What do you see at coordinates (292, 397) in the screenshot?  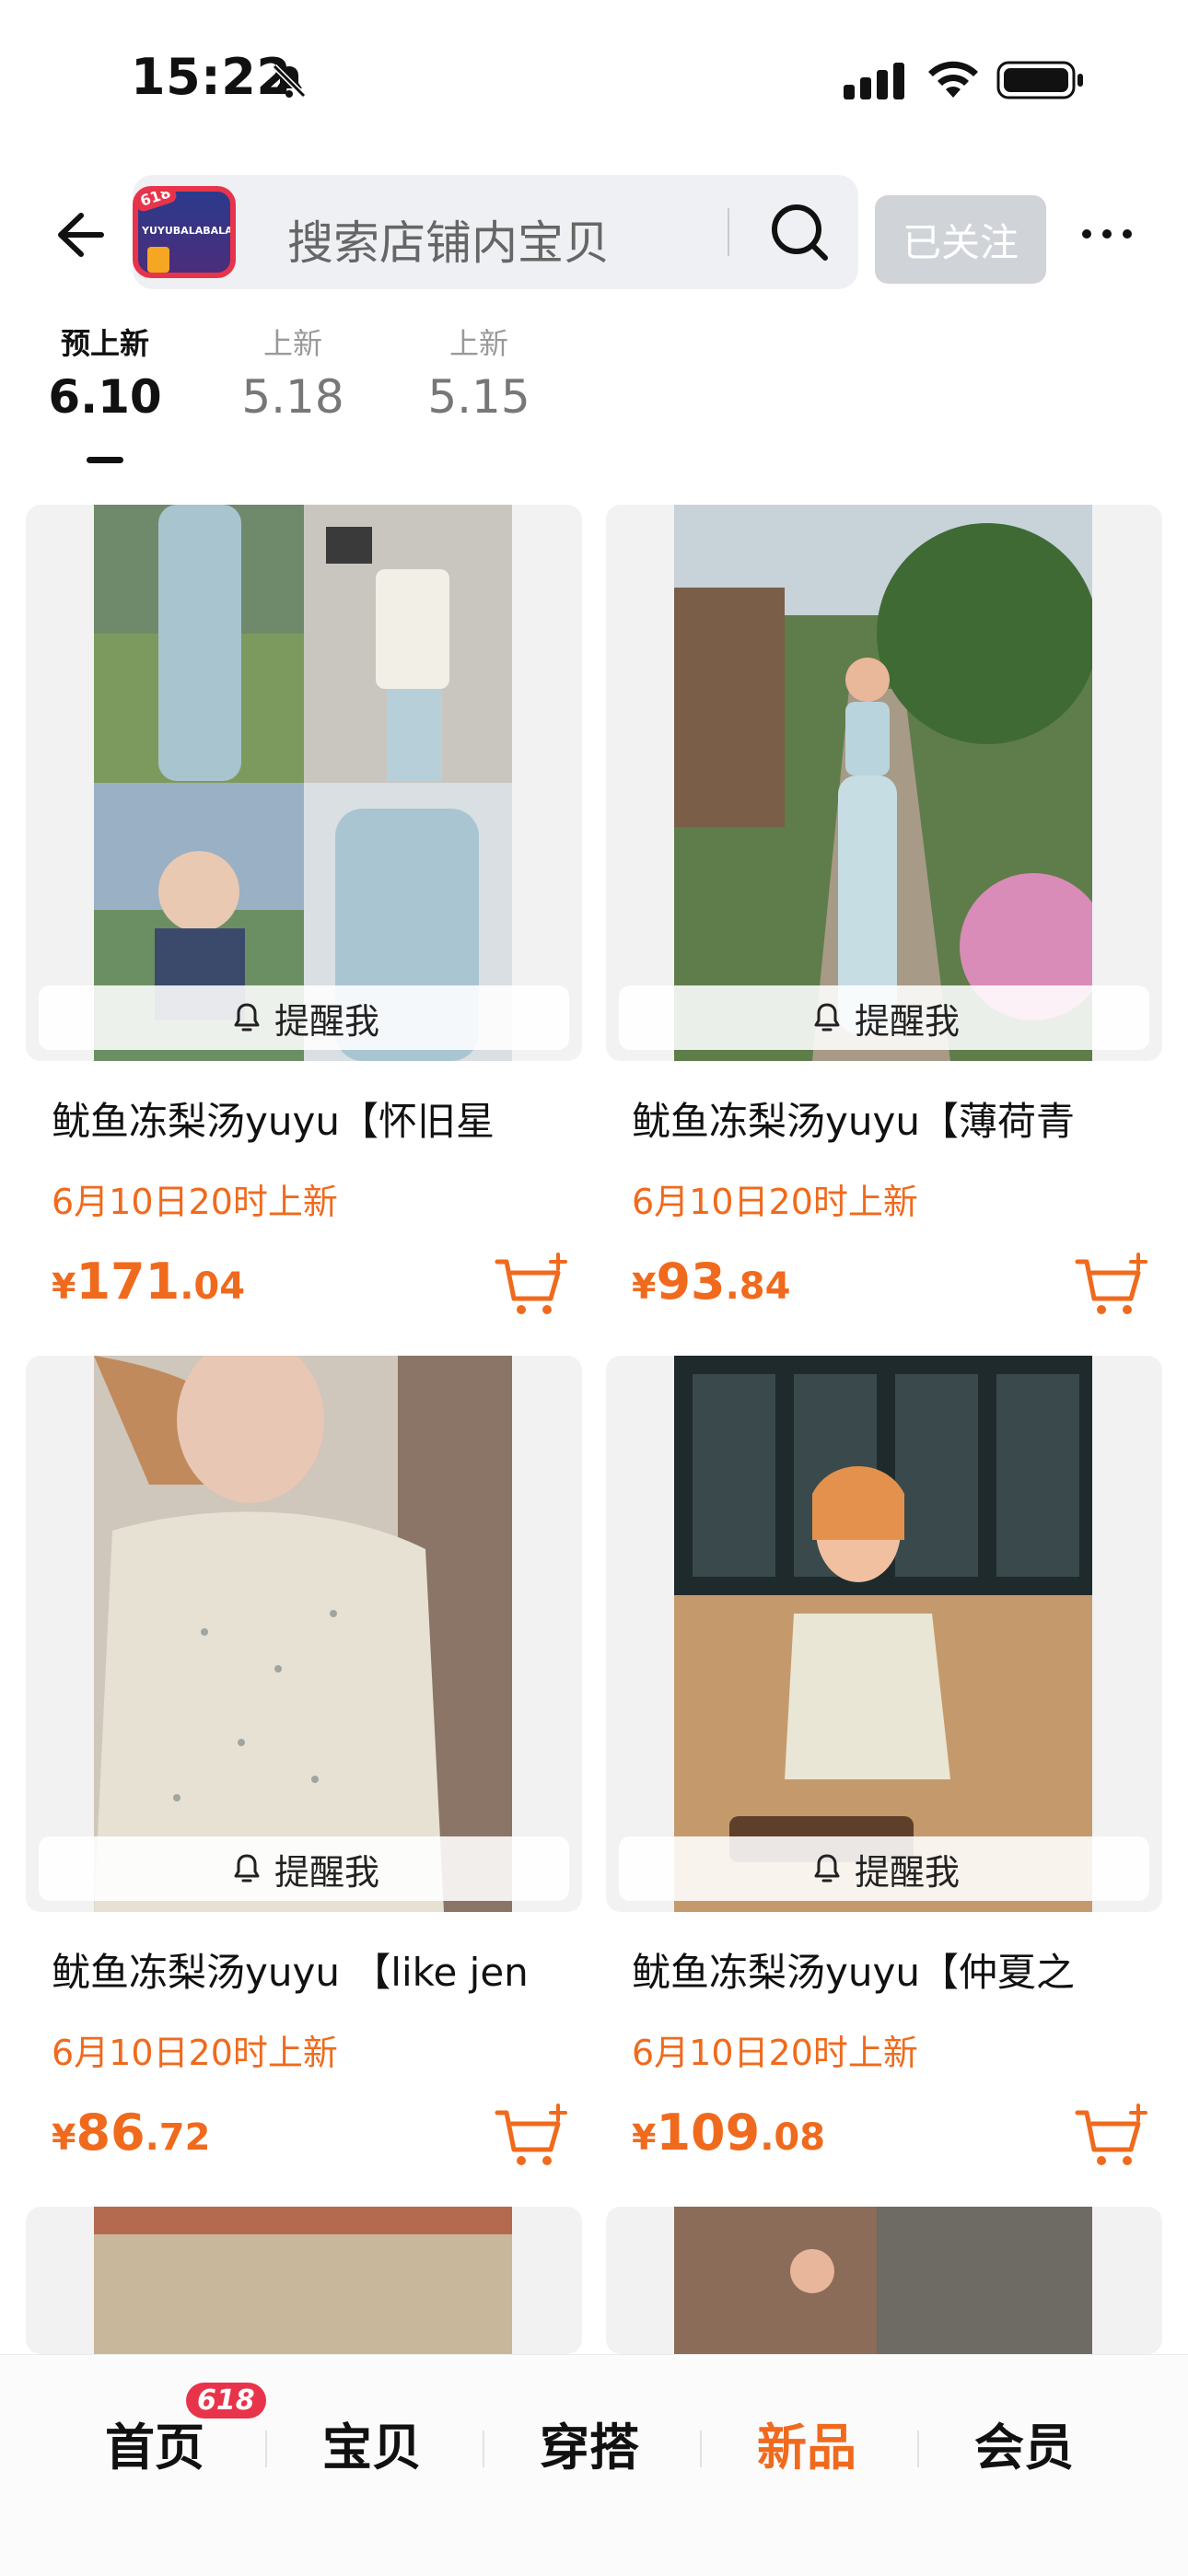 I see `tab-date: 5.18` at bounding box center [292, 397].